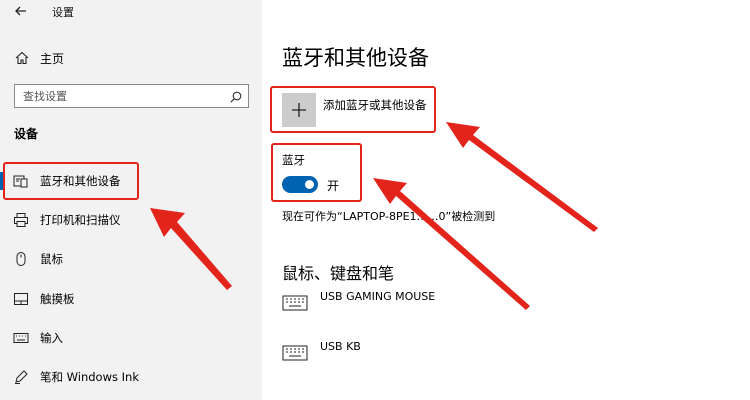 Image resolution: width=750 pixels, height=400 pixels. What do you see at coordinates (21, 183) in the screenshot?
I see `bluetooth-devices-icon` at bounding box center [21, 183].